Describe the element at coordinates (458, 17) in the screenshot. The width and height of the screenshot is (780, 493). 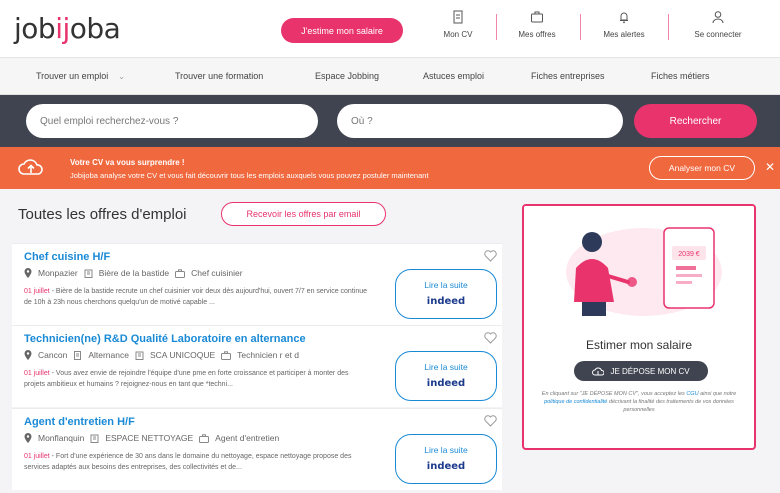
I see `document-icon` at that location.